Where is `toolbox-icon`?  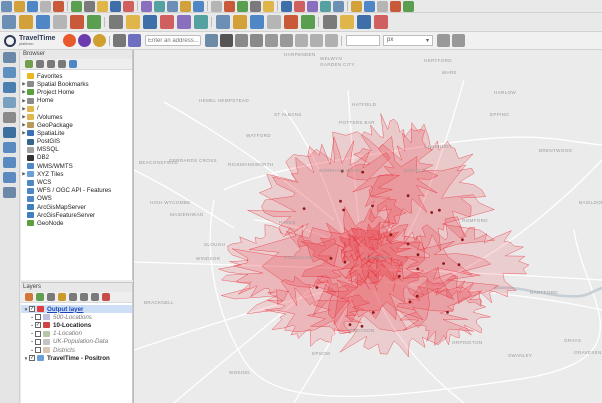
toolbox-icon is located at coordinates (338, 6).